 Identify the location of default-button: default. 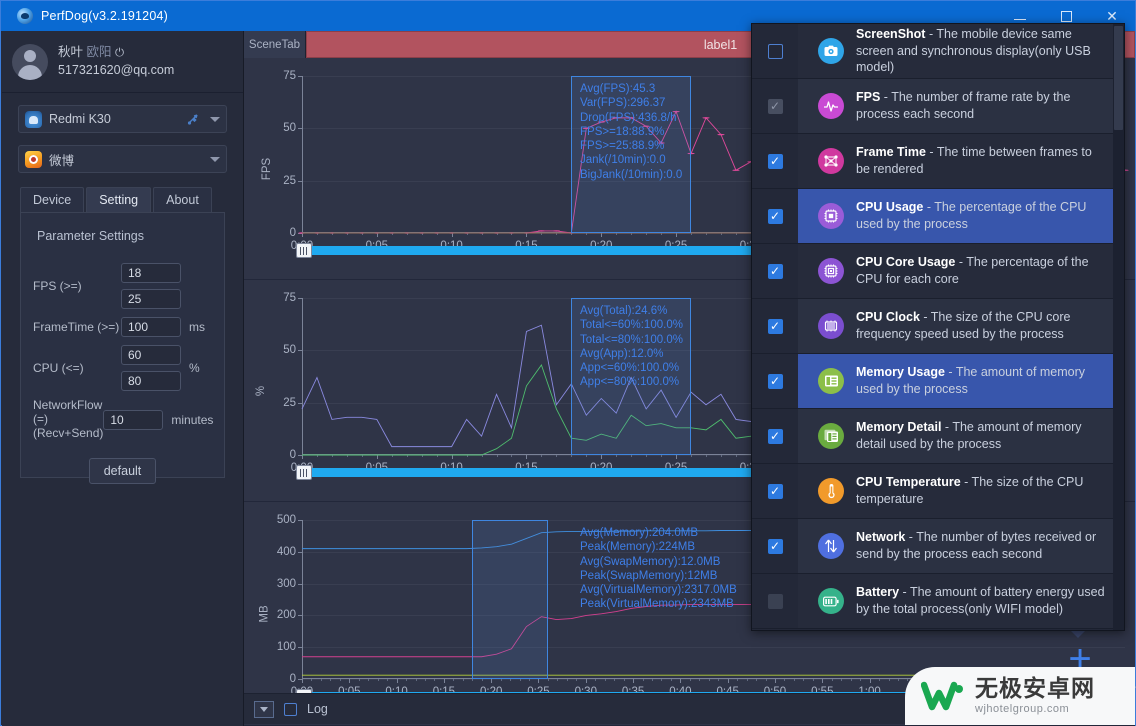
(122, 471).